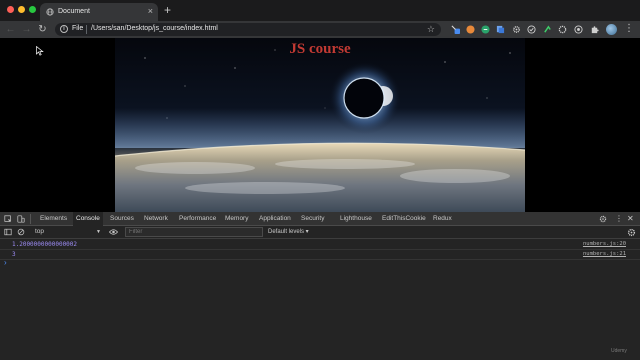 Image resolution: width=640 pixels, height=360 pixels. I want to click on log-value: 1.2000000000000002, so click(45, 244).